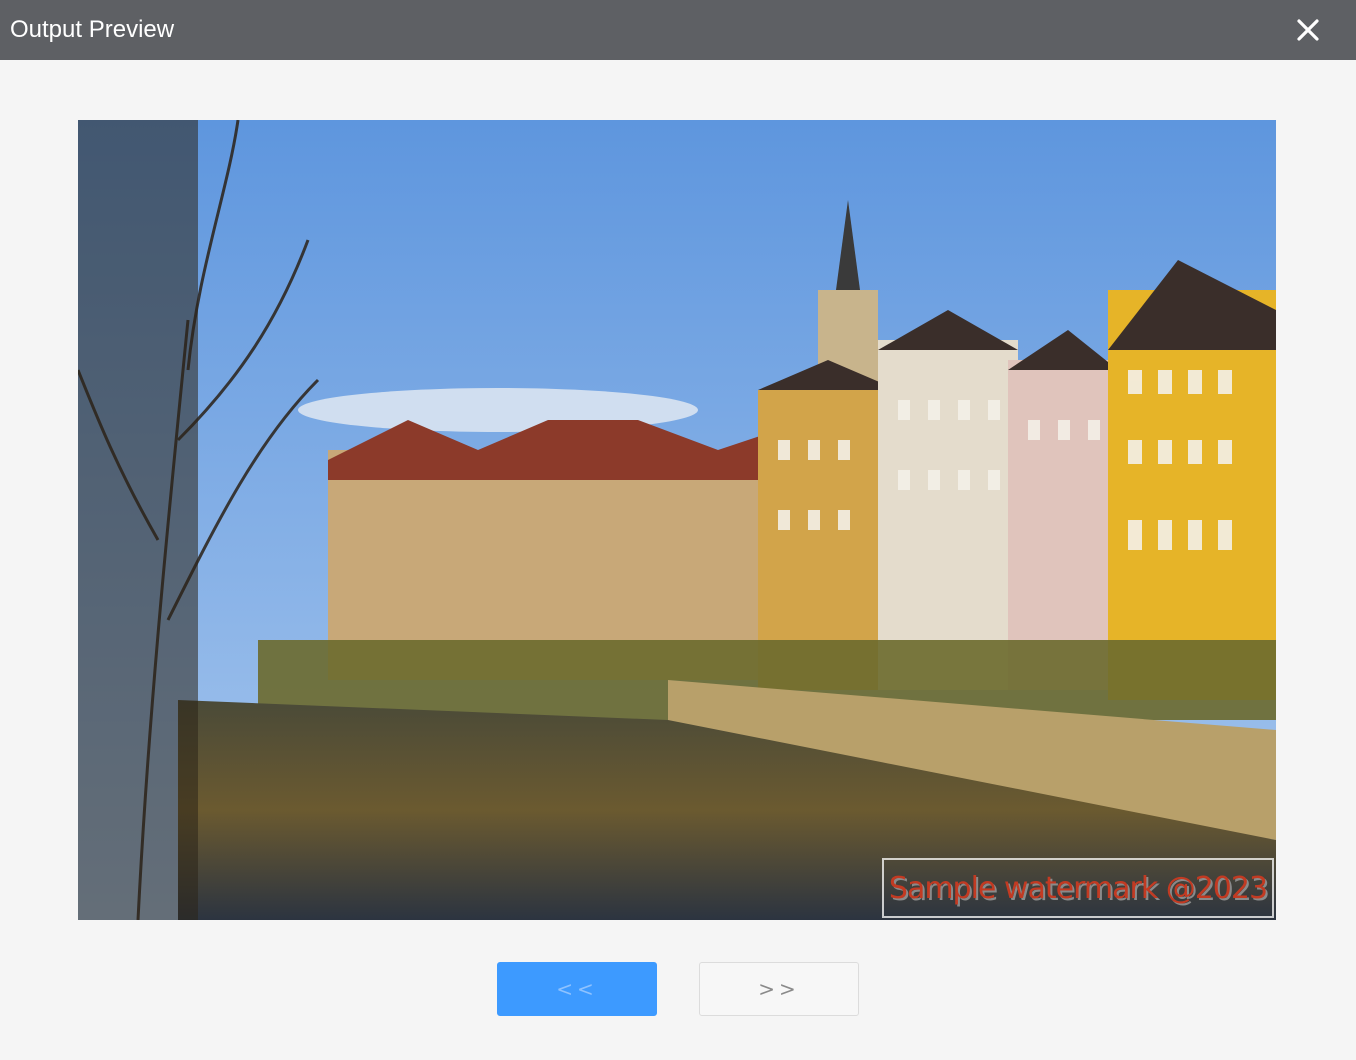  What do you see at coordinates (92, 29) in the screenshot?
I see `window-title: Output Preview` at bounding box center [92, 29].